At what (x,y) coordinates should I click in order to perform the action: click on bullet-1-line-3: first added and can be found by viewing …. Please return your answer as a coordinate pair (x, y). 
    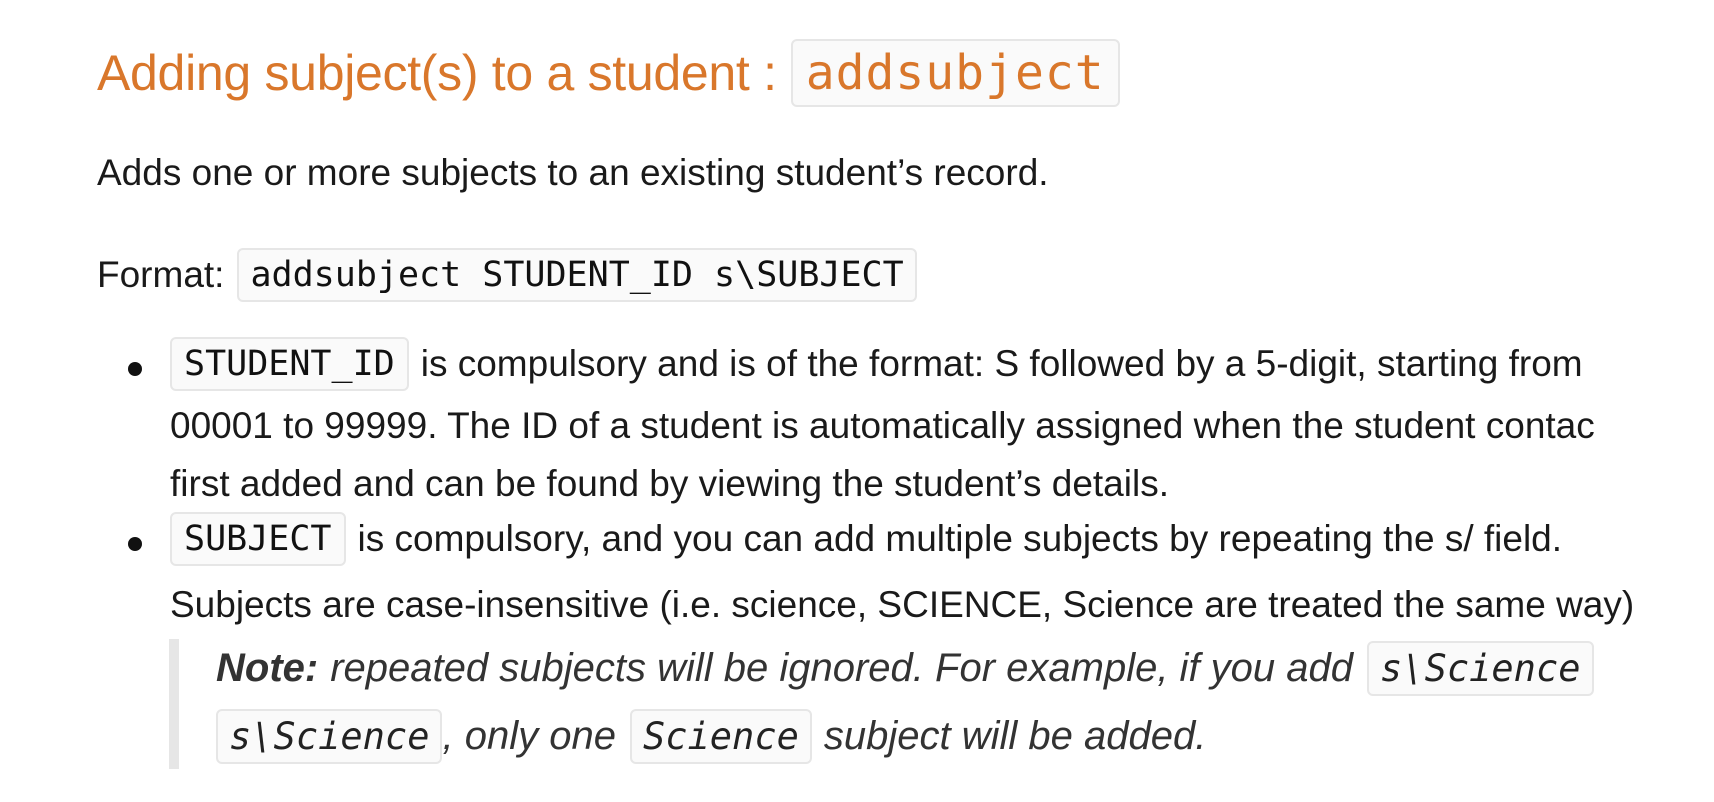
    Looking at the image, I should click on (669, 483).